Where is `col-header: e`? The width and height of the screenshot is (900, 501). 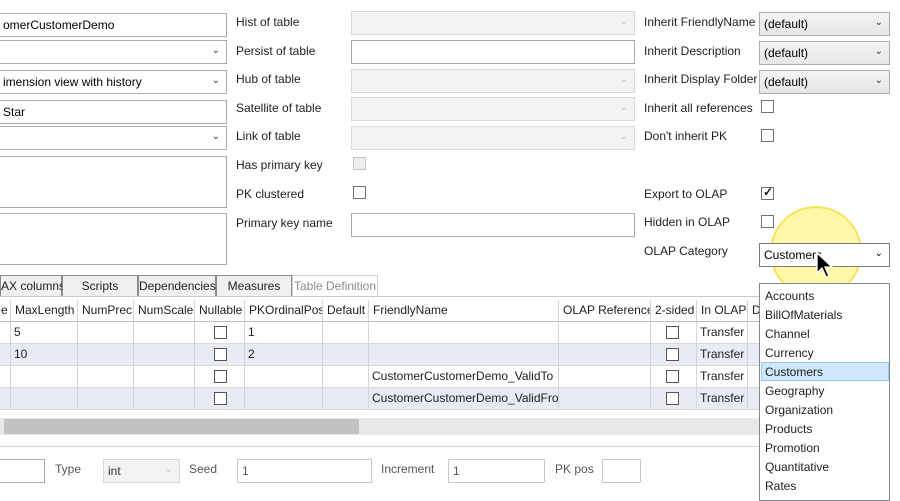 col-header: e is located at coordinates (5, 311).